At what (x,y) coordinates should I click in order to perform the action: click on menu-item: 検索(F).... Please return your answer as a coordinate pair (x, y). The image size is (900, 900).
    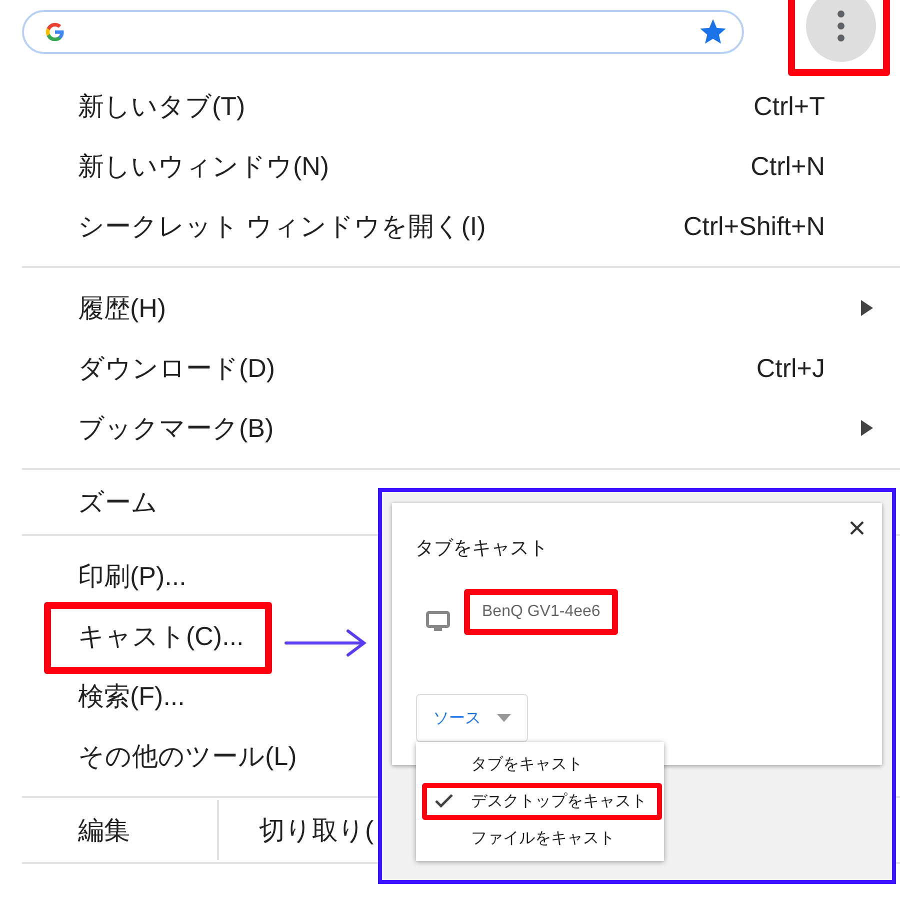
    Looking at the image, I should click on (131, 696).